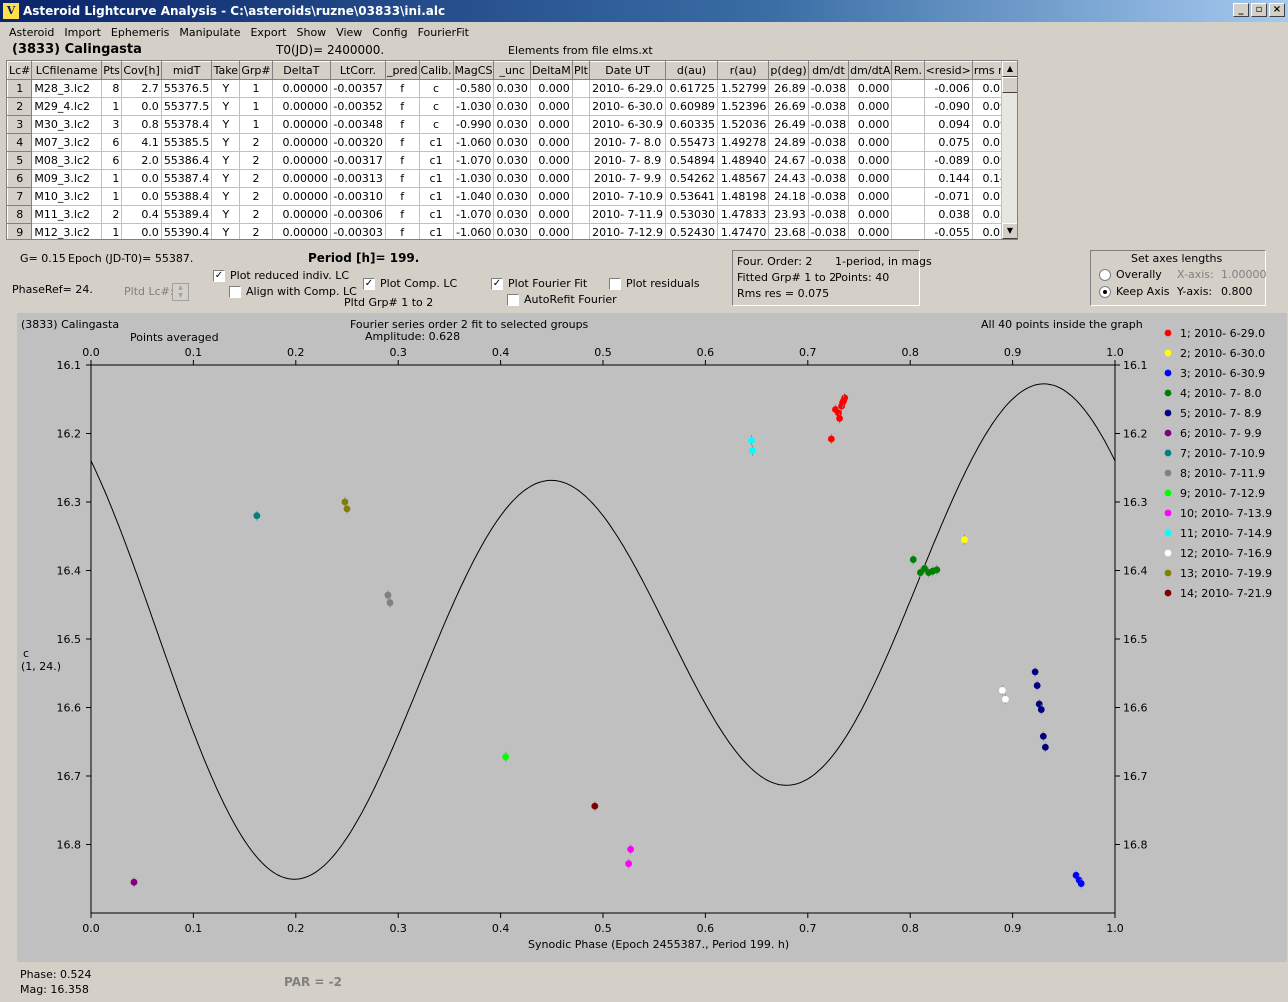 This screenshot has width=1288, height=1002. What do you see at coordinates (358, 196) in the screenshot?
I see `table-cell: -0.00310` at bounding box center [358, 196].